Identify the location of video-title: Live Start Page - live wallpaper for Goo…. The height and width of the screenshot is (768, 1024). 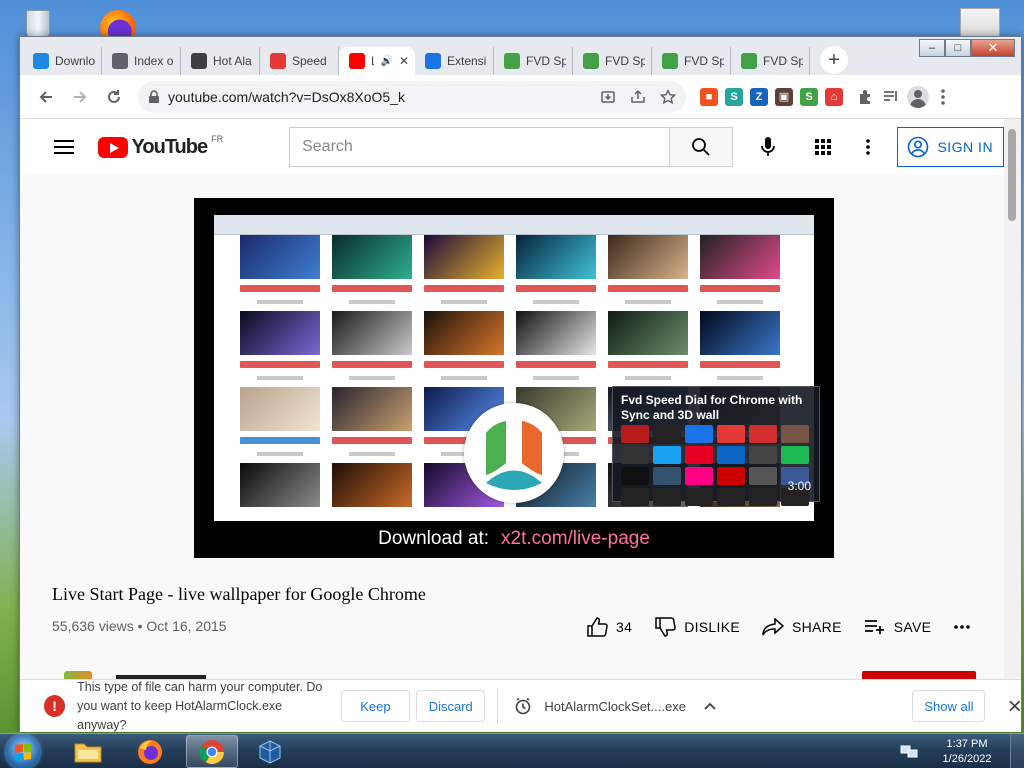
(239, 594).